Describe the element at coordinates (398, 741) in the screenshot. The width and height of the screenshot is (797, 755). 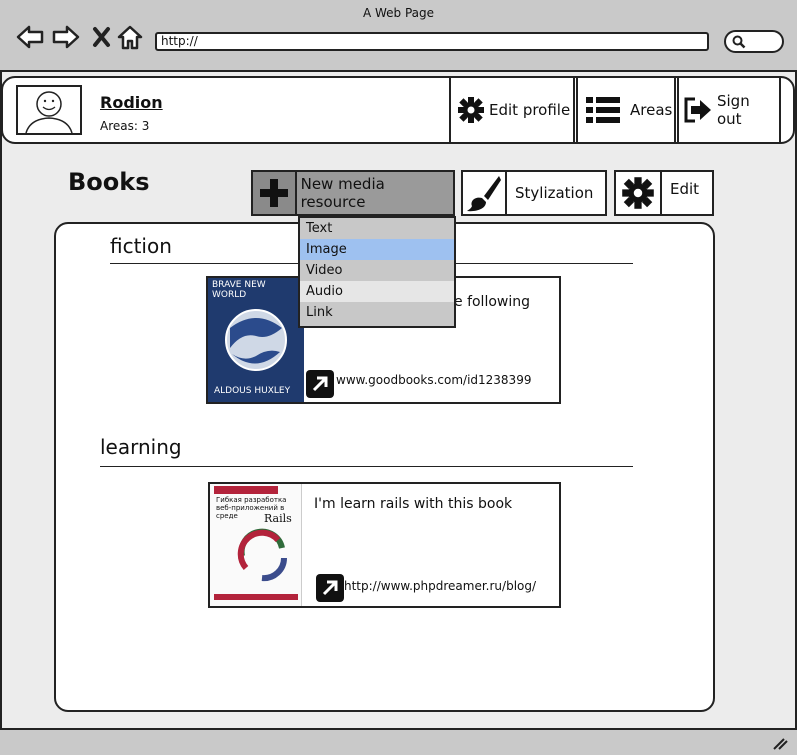
I see `status-bar` at that location.